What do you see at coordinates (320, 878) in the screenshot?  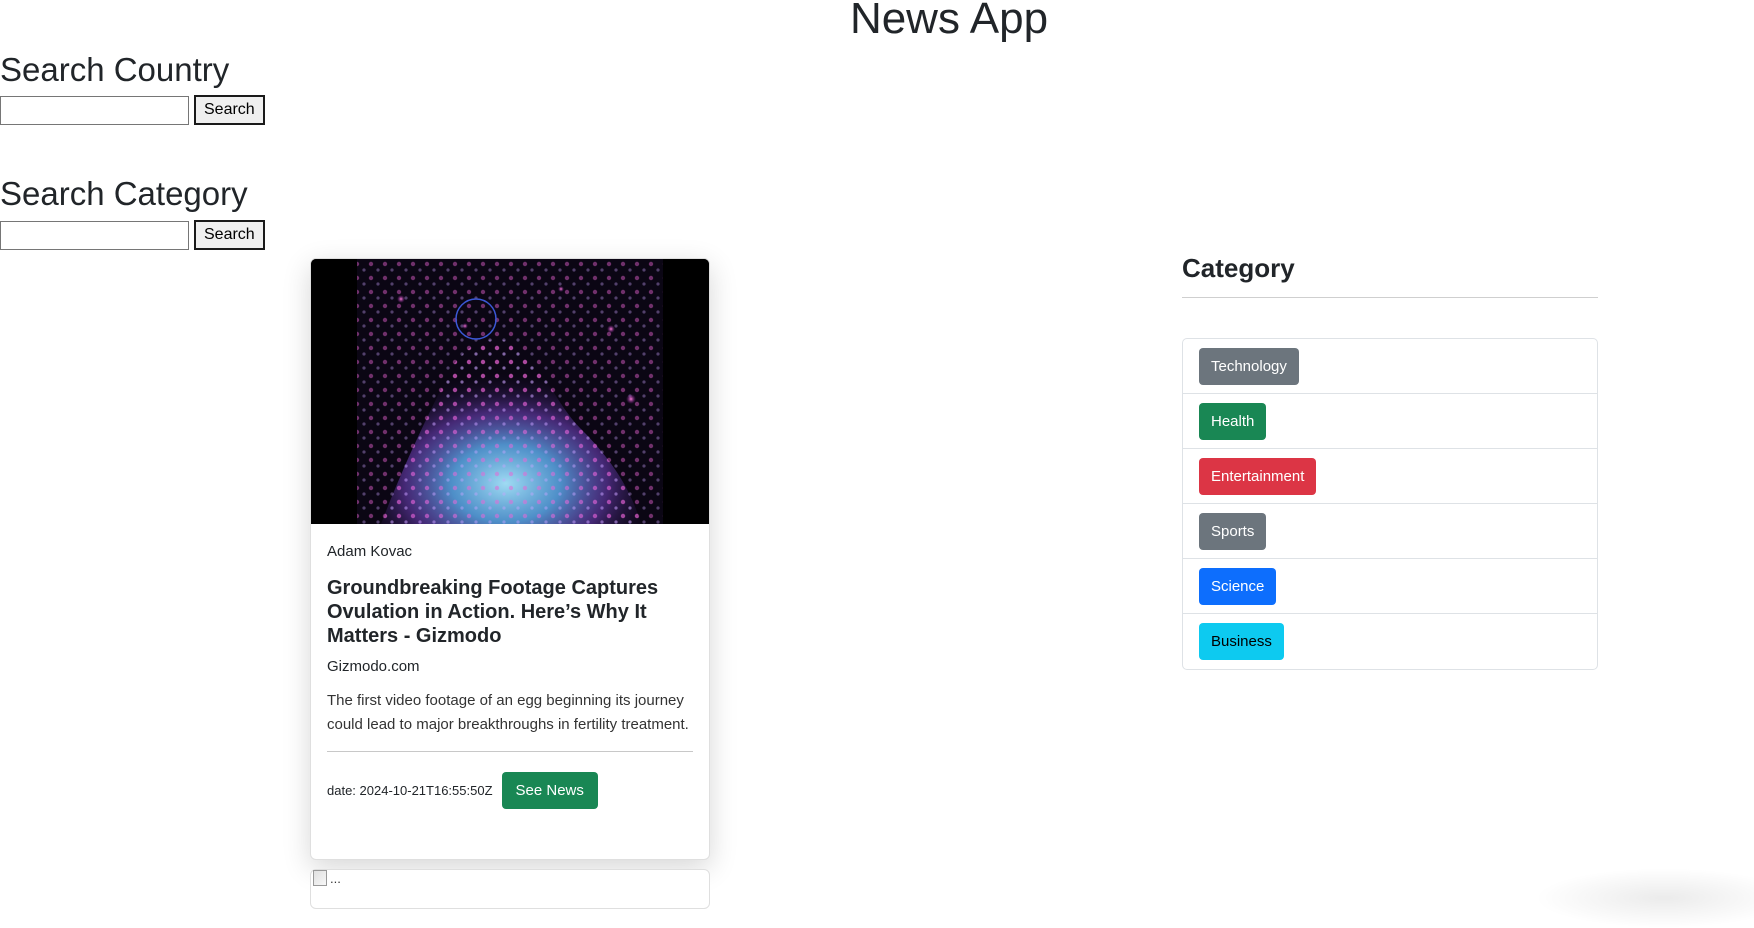 I see `broken-image-icon` at bounding box center [320, 878].